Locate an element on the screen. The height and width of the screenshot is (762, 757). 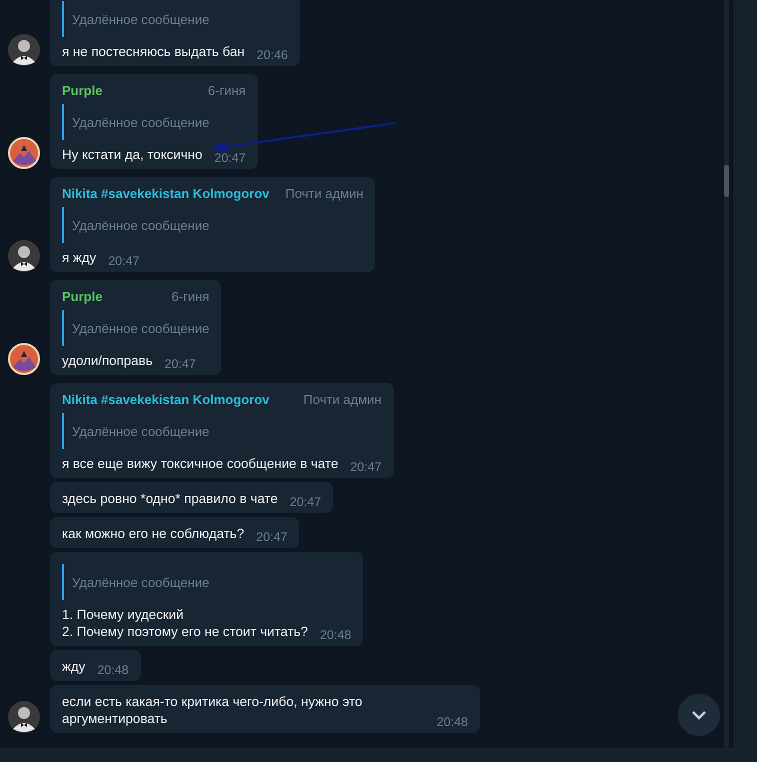
message-time: 20:46 is located at coordinates (272, 55).